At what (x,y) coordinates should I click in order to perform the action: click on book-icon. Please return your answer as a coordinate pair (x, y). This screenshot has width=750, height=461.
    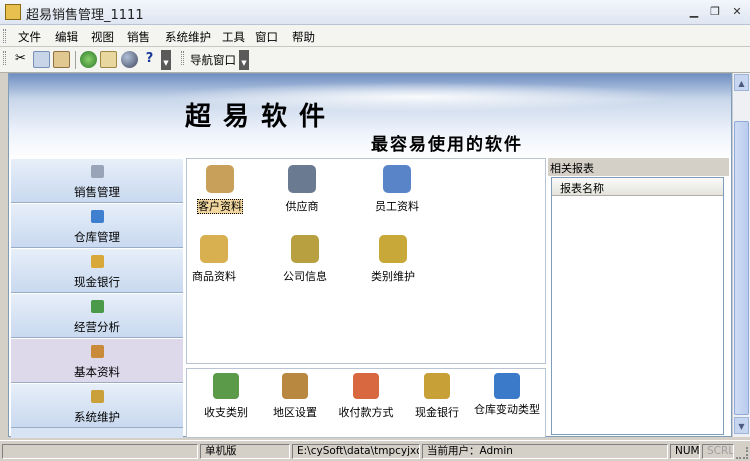
    Looking at the image, I should click on (97, 351).